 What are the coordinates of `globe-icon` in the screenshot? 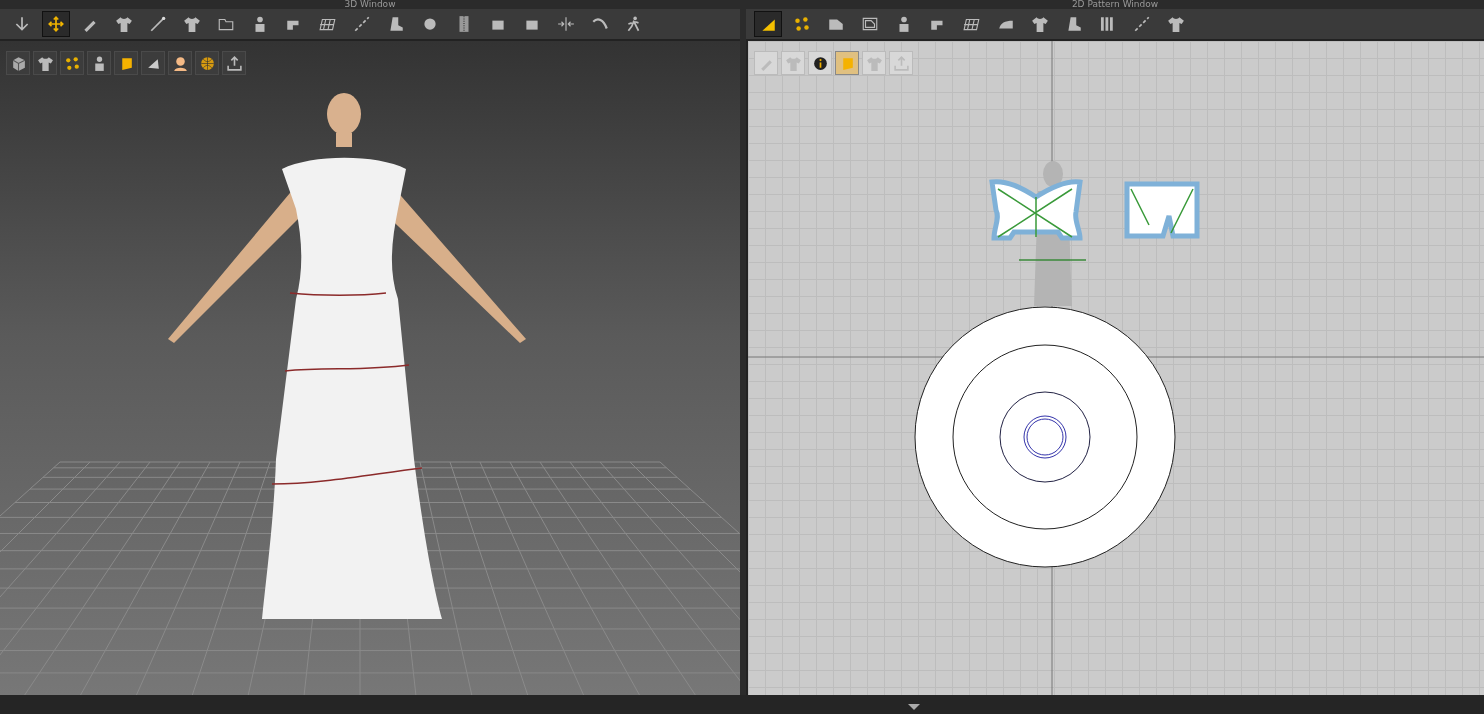 It's located at (207, 63).